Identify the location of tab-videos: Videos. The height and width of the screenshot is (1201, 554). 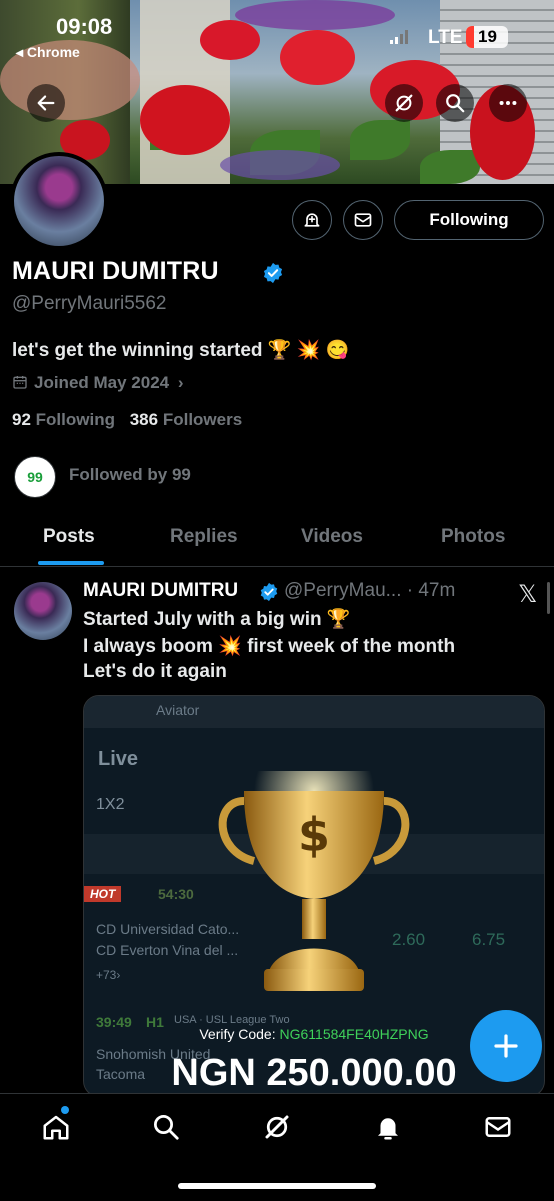
(332, 537).